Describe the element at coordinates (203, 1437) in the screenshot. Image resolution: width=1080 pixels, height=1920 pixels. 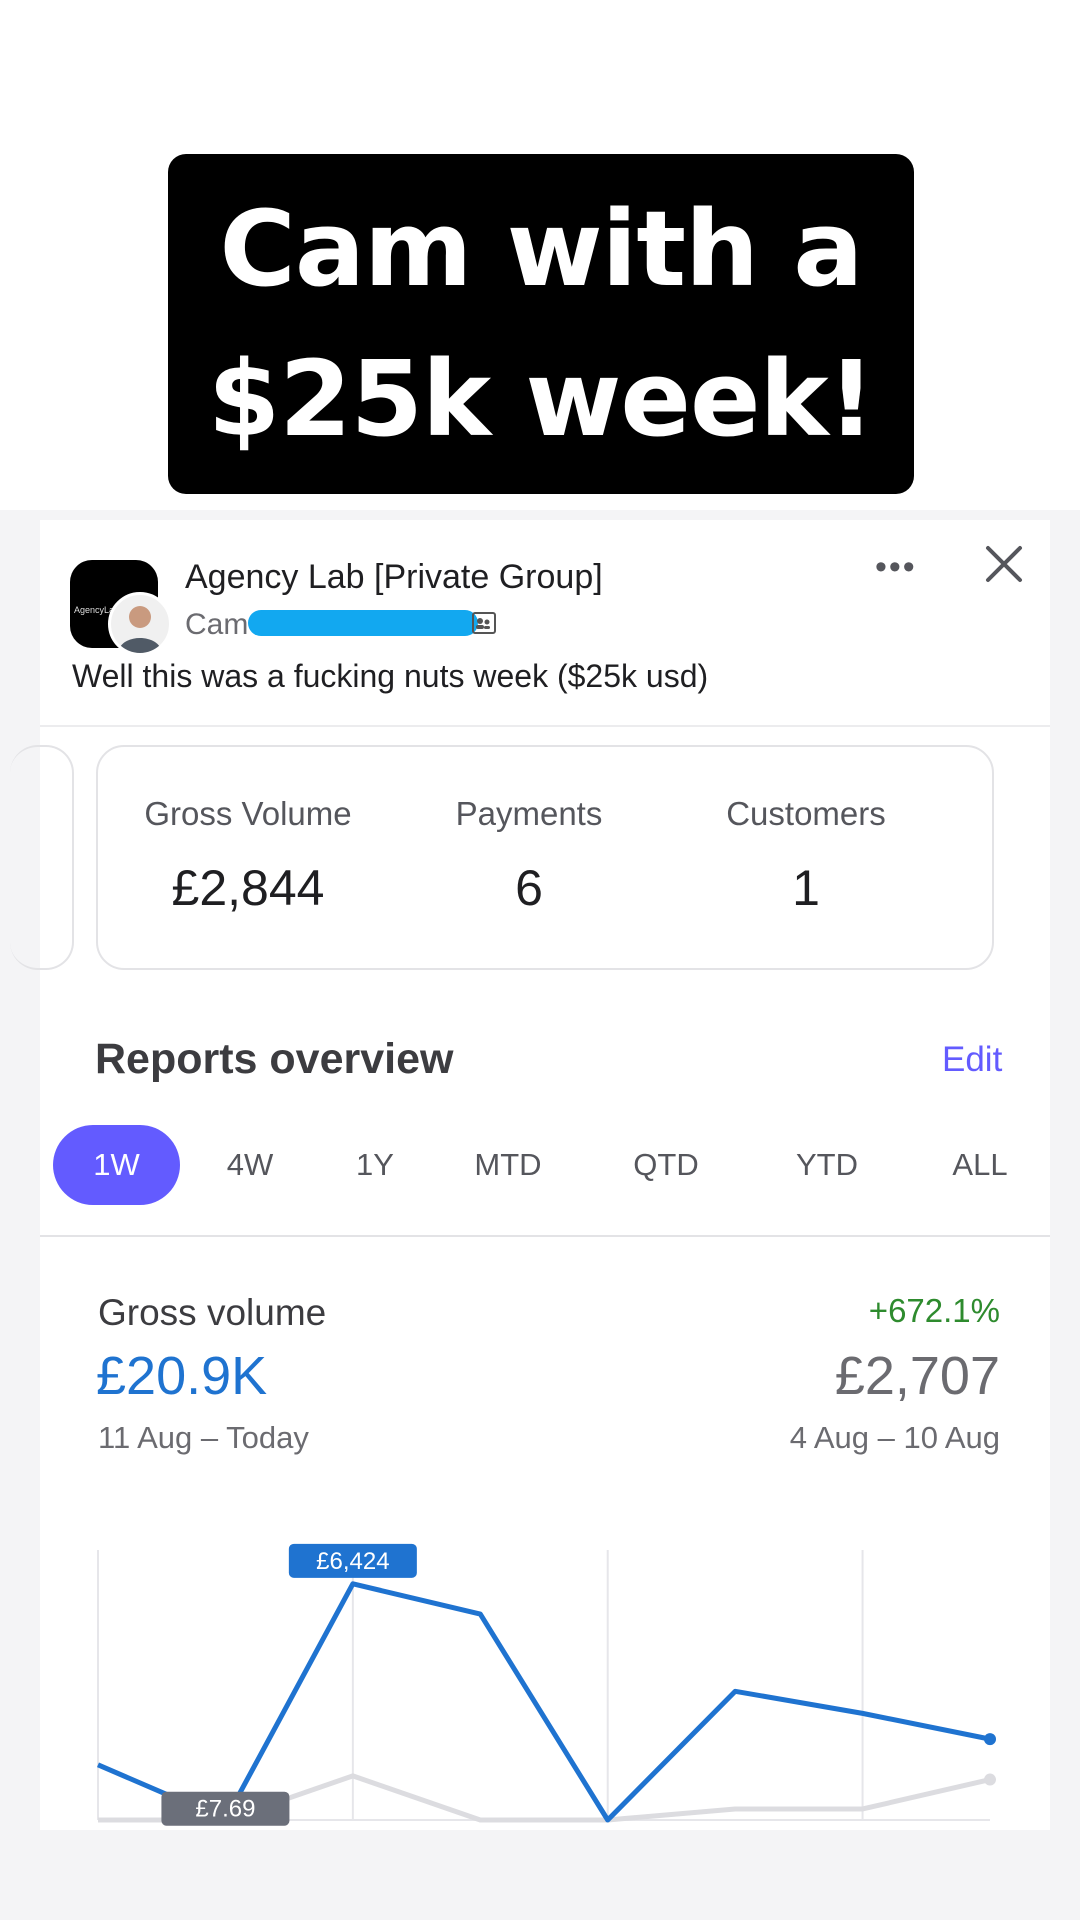
I see `gross-volume-range: 11 Aug – Today` at that location.